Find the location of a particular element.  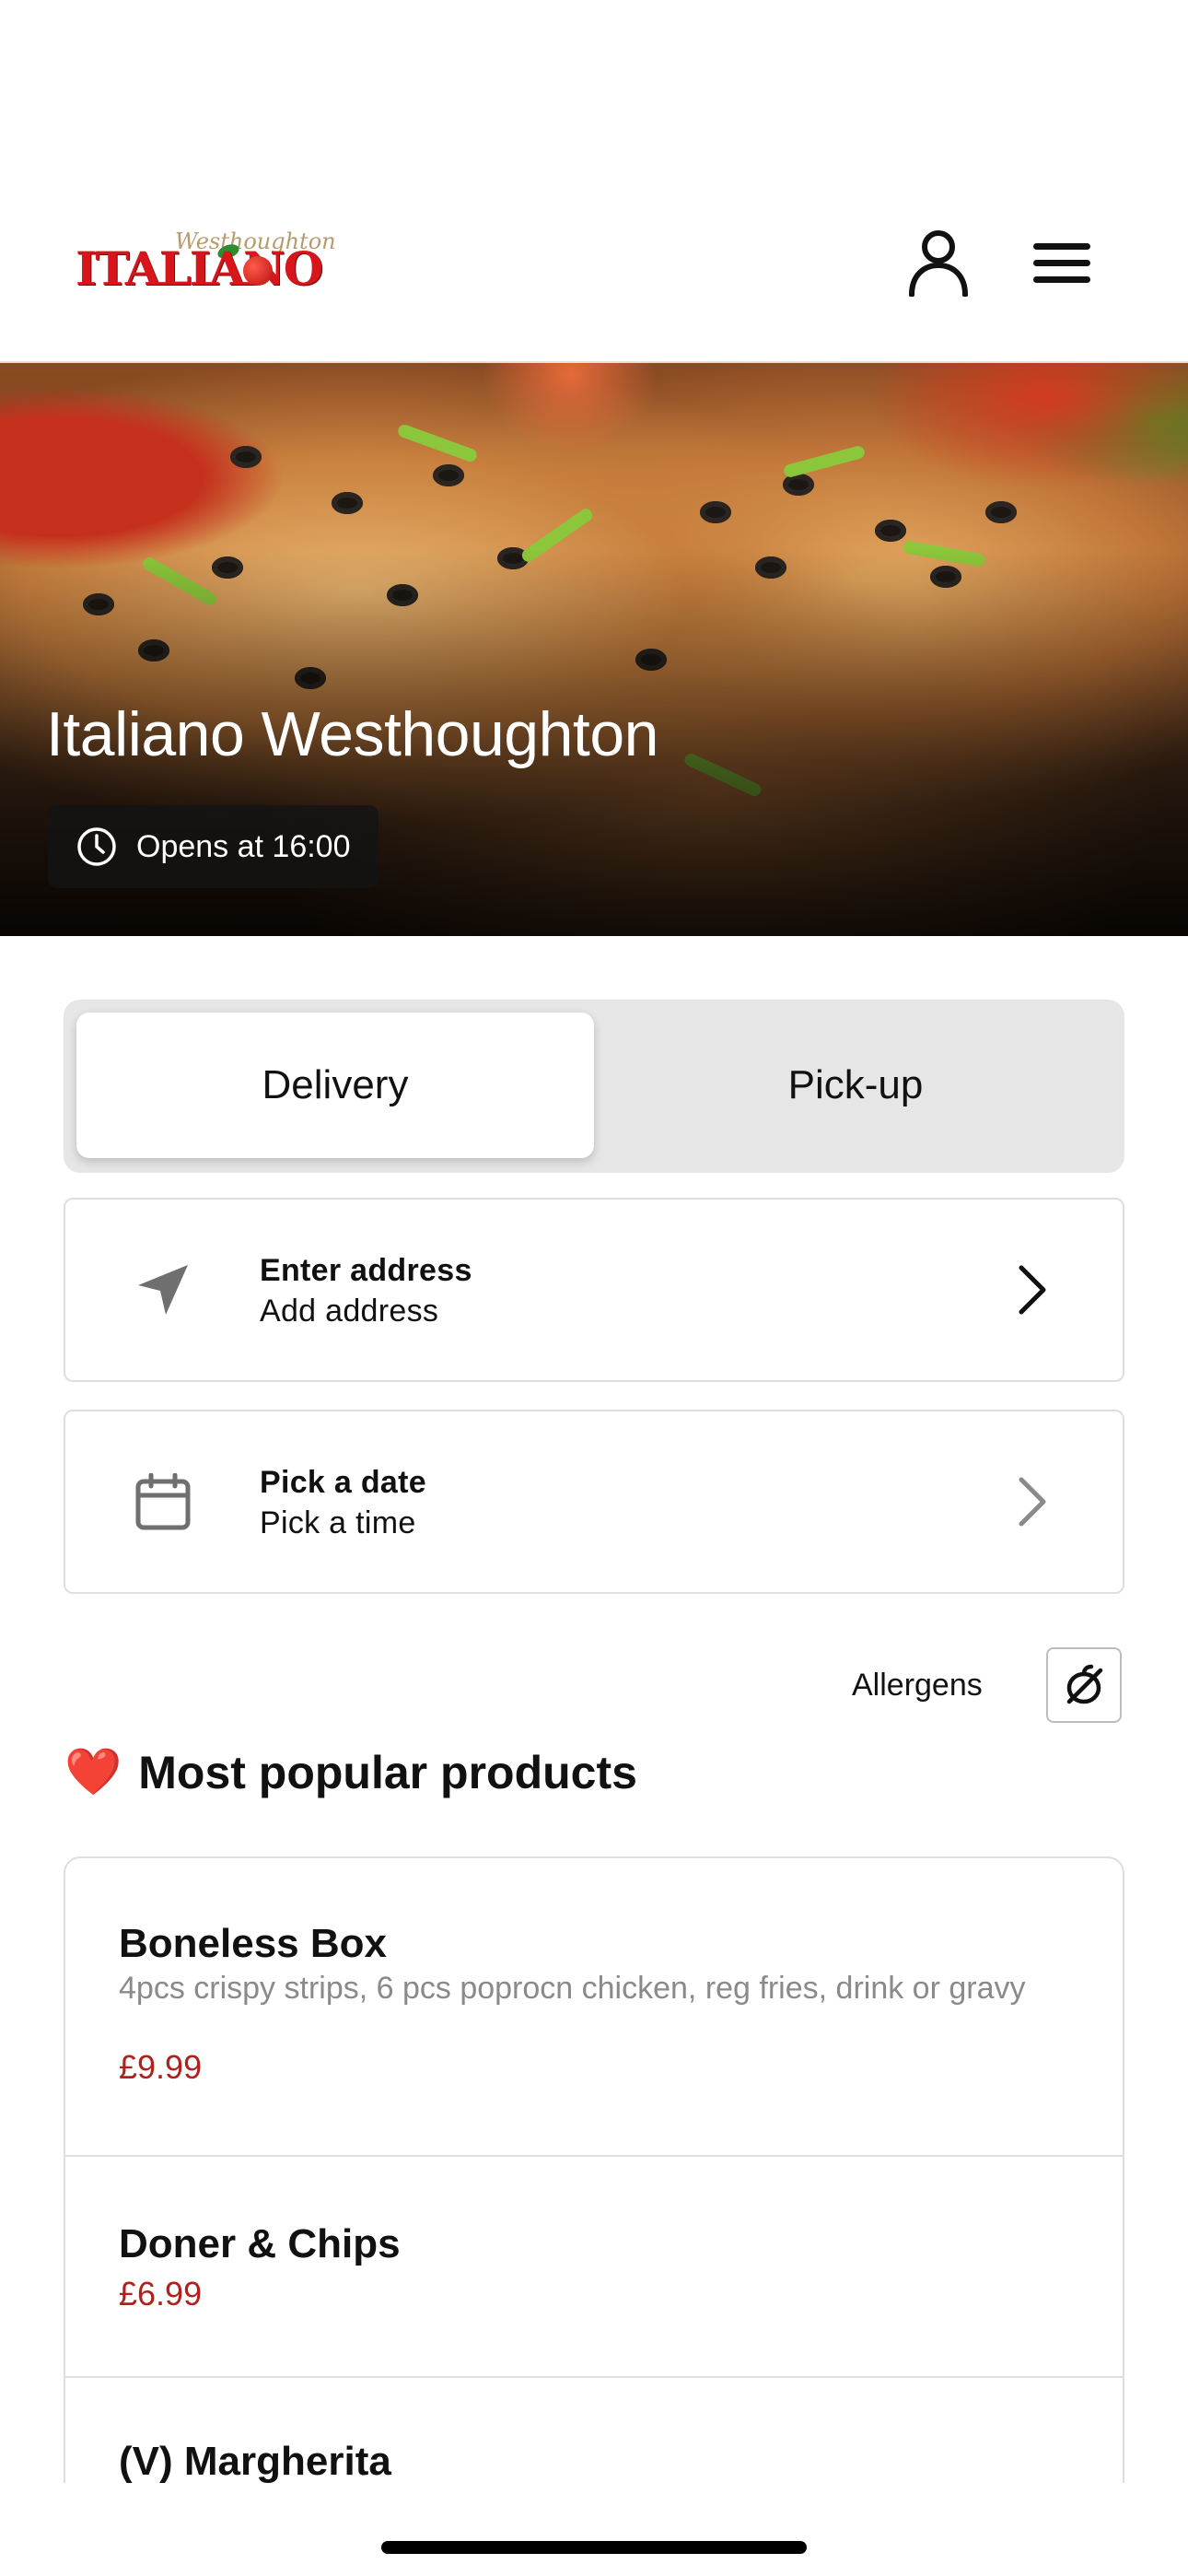

hamburger-menu-button is located at coordinates (1063, 262).